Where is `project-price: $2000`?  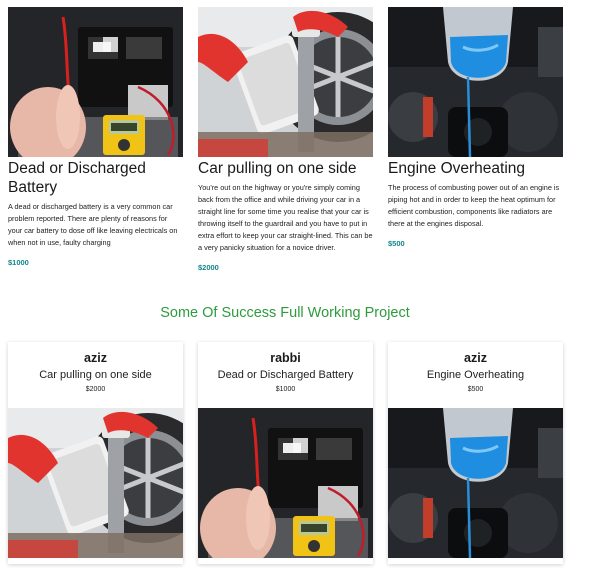 project-price: $2000 is located at coordinates (95, 389).